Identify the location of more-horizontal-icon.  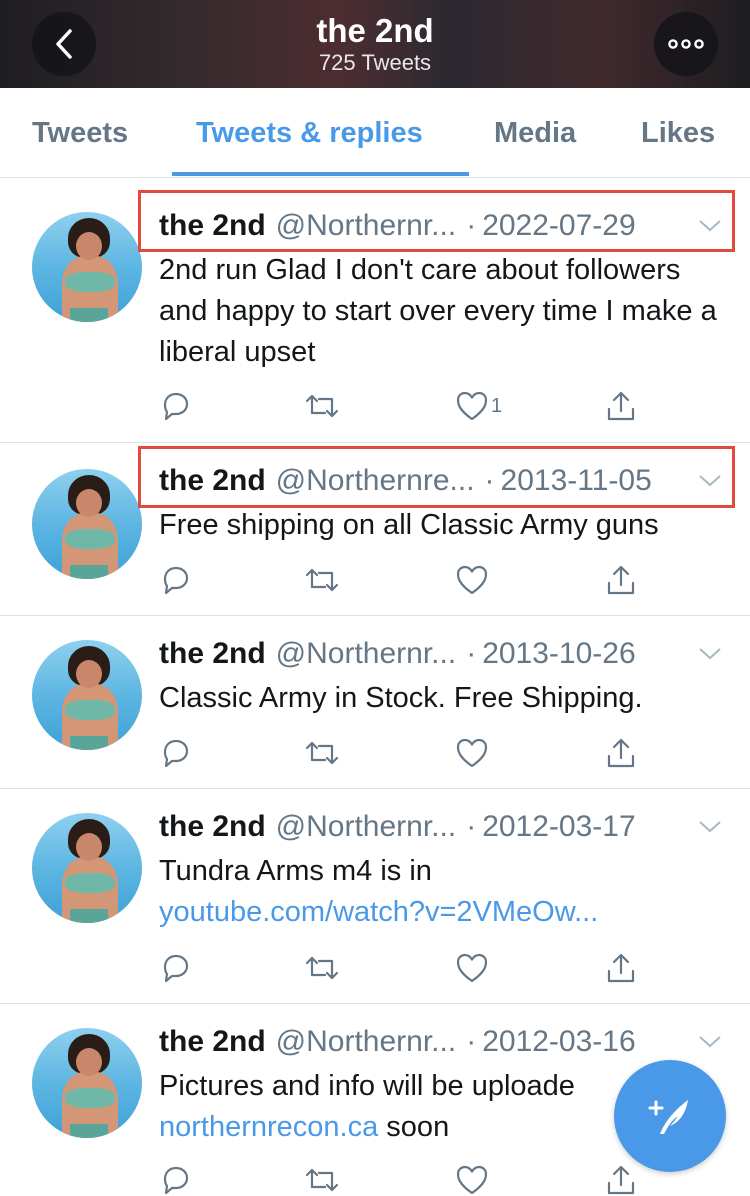
(686, 44).